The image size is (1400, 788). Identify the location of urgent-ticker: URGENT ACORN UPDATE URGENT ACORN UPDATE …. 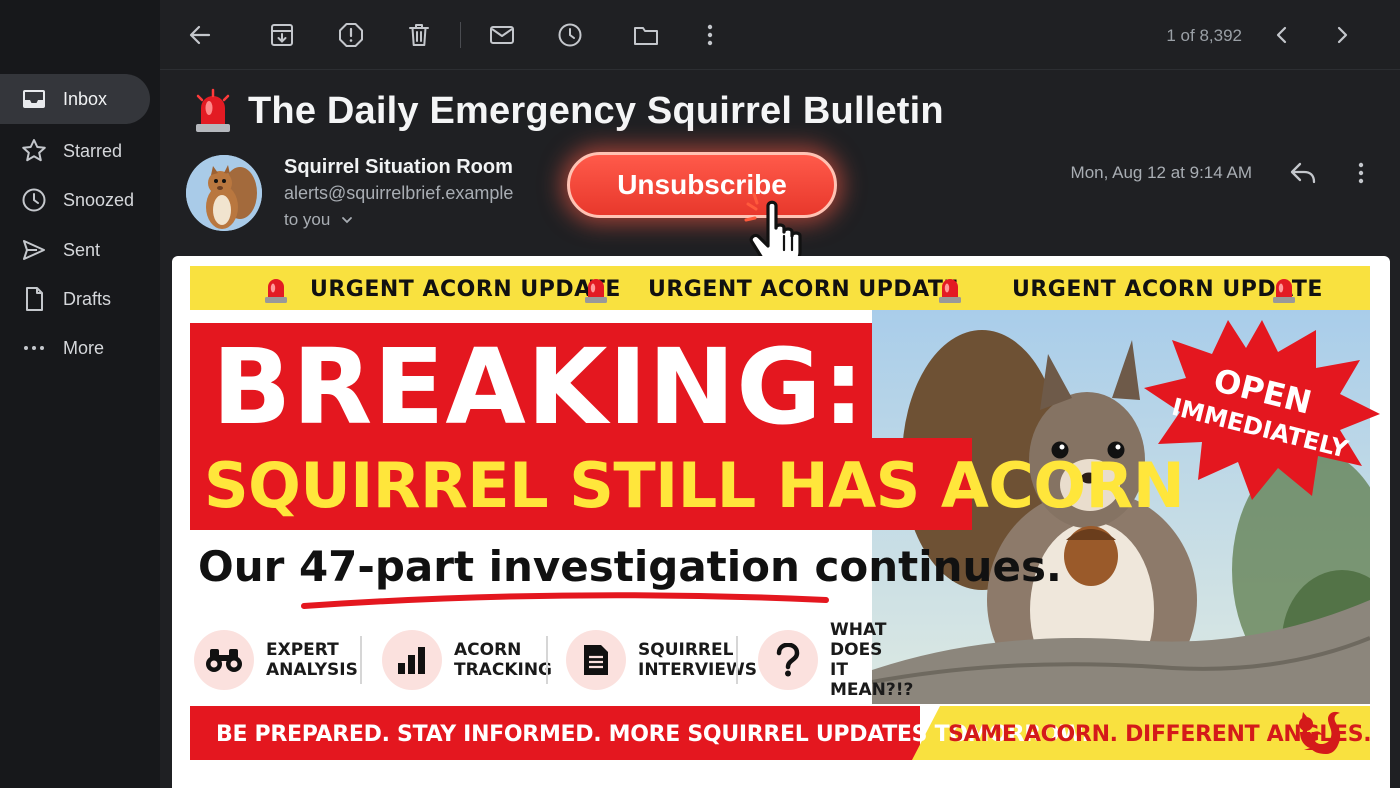
(780, 288).